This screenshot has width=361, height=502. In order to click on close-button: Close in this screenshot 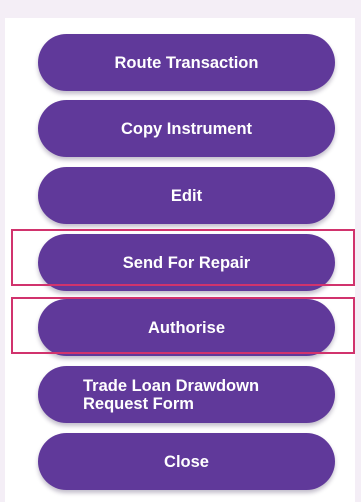, I will do `click(186, 461)`.